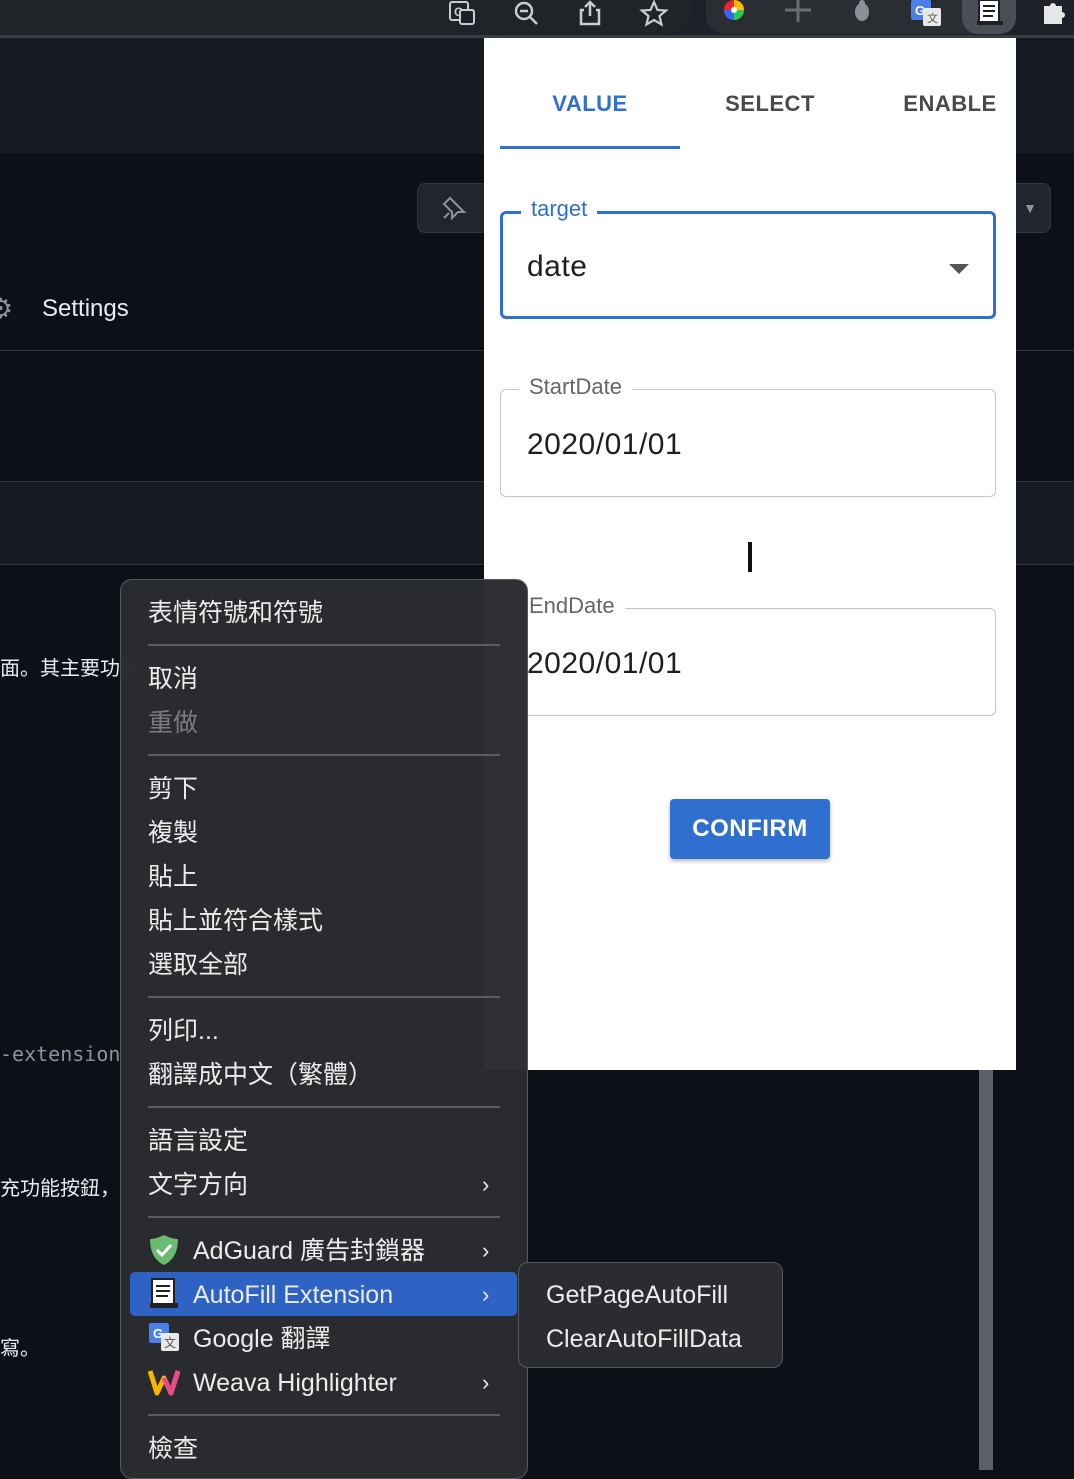 Image resolution: width=1074 pixels, height=1479 pixels. I want to click on target-value: date, so click(557, 266).